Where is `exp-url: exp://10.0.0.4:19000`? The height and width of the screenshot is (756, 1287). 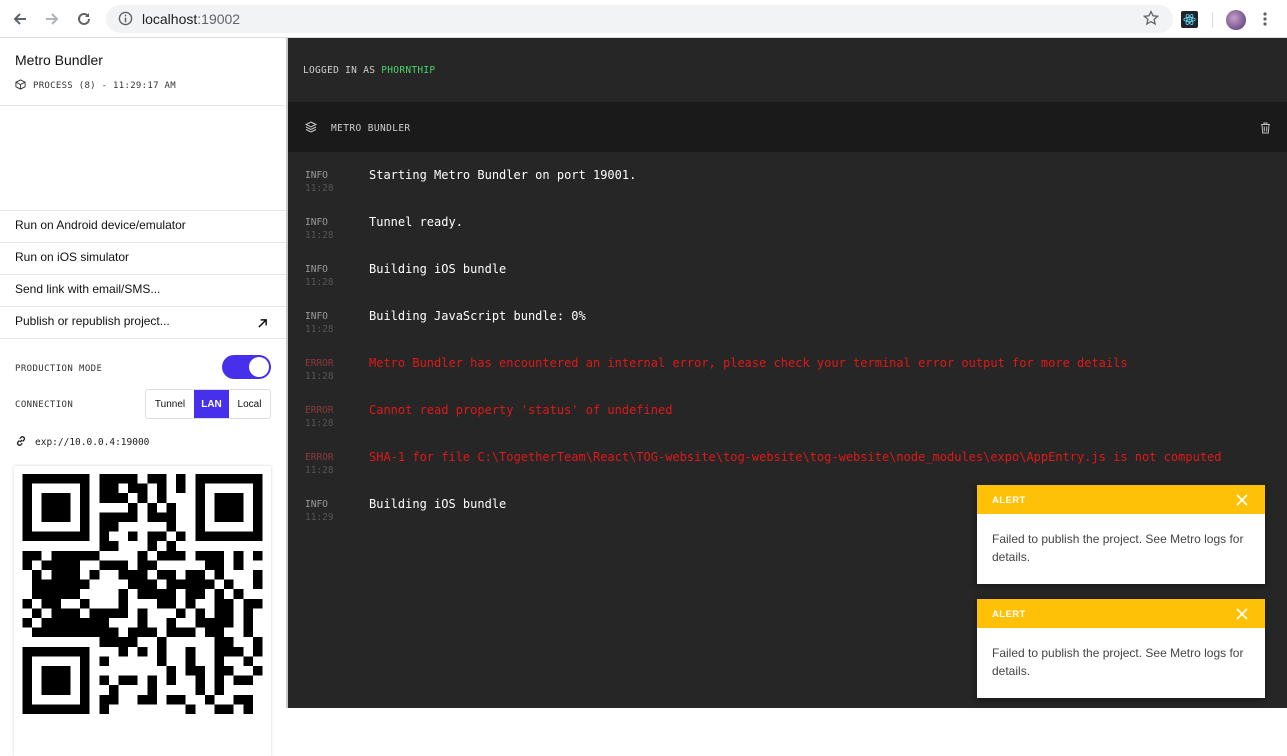
exp-url: exp://10.0.0.4:19000 is located at coordinates (82, 442).